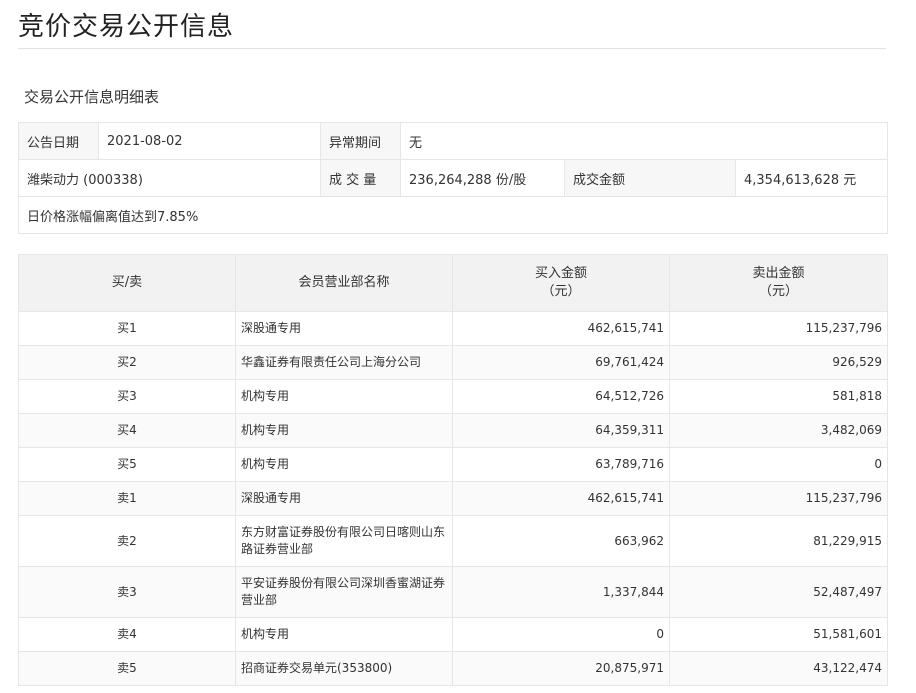  I want to click on row-sell: 581,818, so click(778, 396).